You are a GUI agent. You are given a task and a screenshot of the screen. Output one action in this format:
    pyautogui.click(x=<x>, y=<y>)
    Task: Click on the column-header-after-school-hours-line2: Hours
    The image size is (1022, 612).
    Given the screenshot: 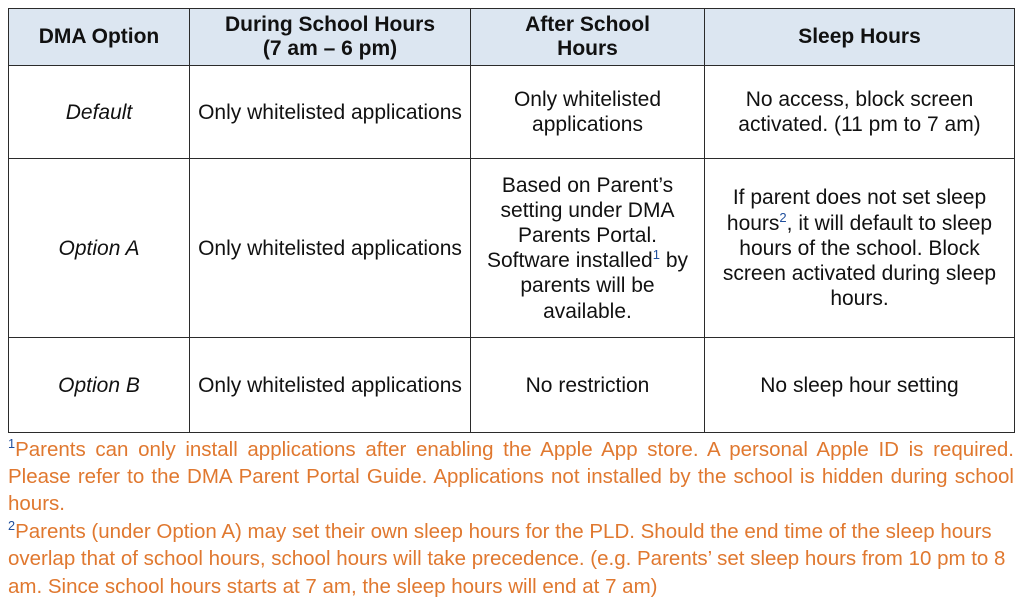 What is the action you would take?
    pyautogui.click(x=587, y=49)
    